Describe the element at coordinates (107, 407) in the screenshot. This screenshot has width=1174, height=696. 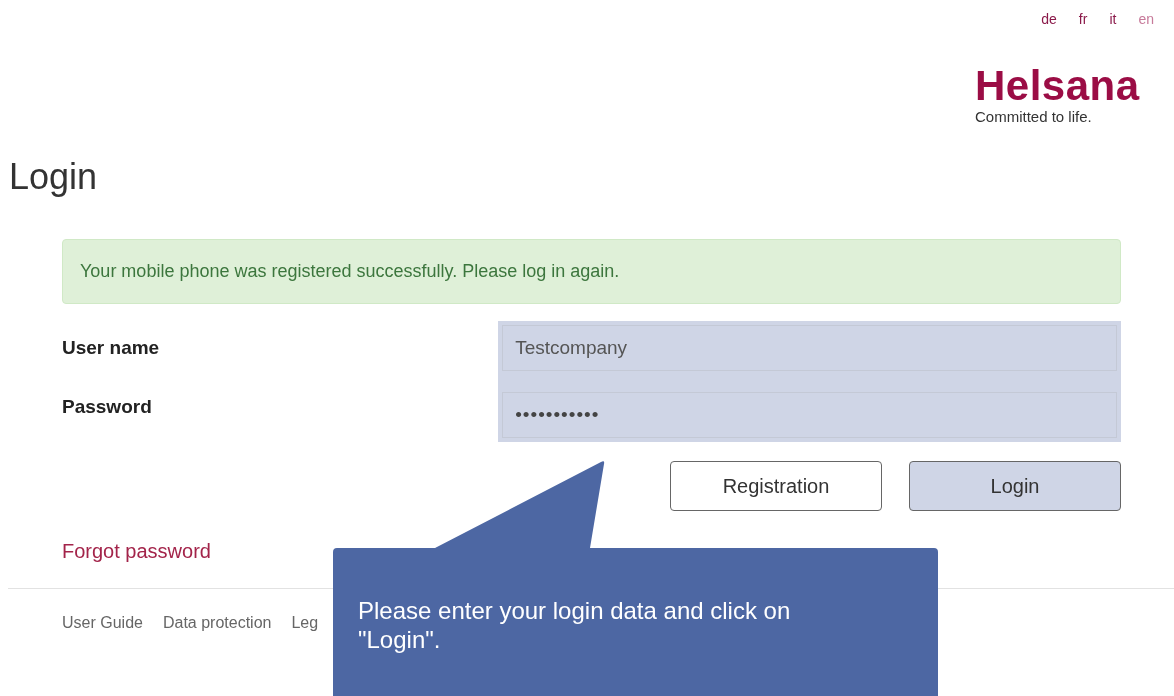
I see `field-label: Password` at that location.